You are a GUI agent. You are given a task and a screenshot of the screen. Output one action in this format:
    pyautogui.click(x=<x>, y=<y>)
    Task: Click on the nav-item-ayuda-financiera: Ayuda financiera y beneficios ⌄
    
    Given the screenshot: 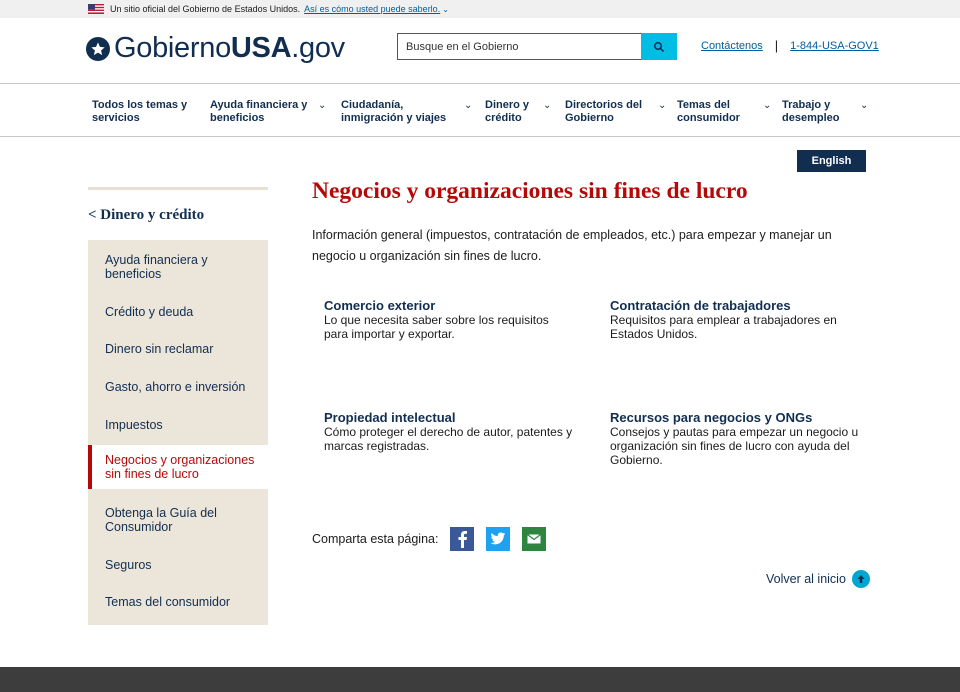 What is the action you would take?
    pyautogui.click(x=270, y=112)
    